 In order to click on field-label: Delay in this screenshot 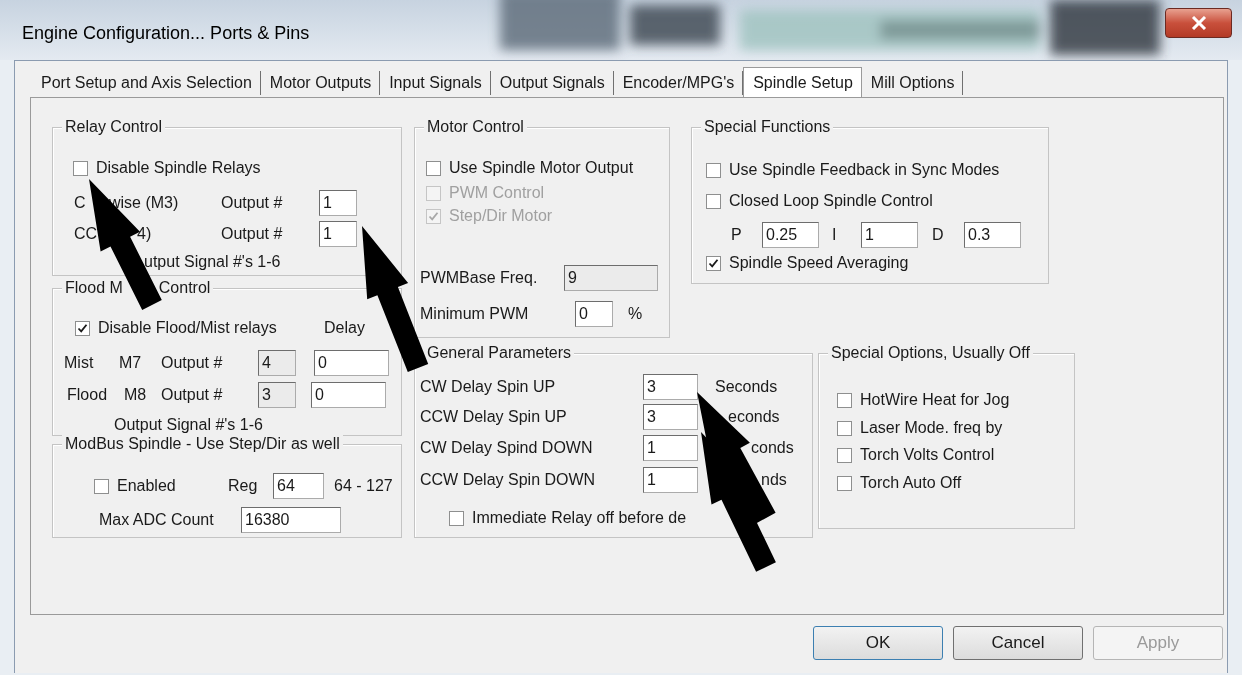, I will do `click(344, 328)`.